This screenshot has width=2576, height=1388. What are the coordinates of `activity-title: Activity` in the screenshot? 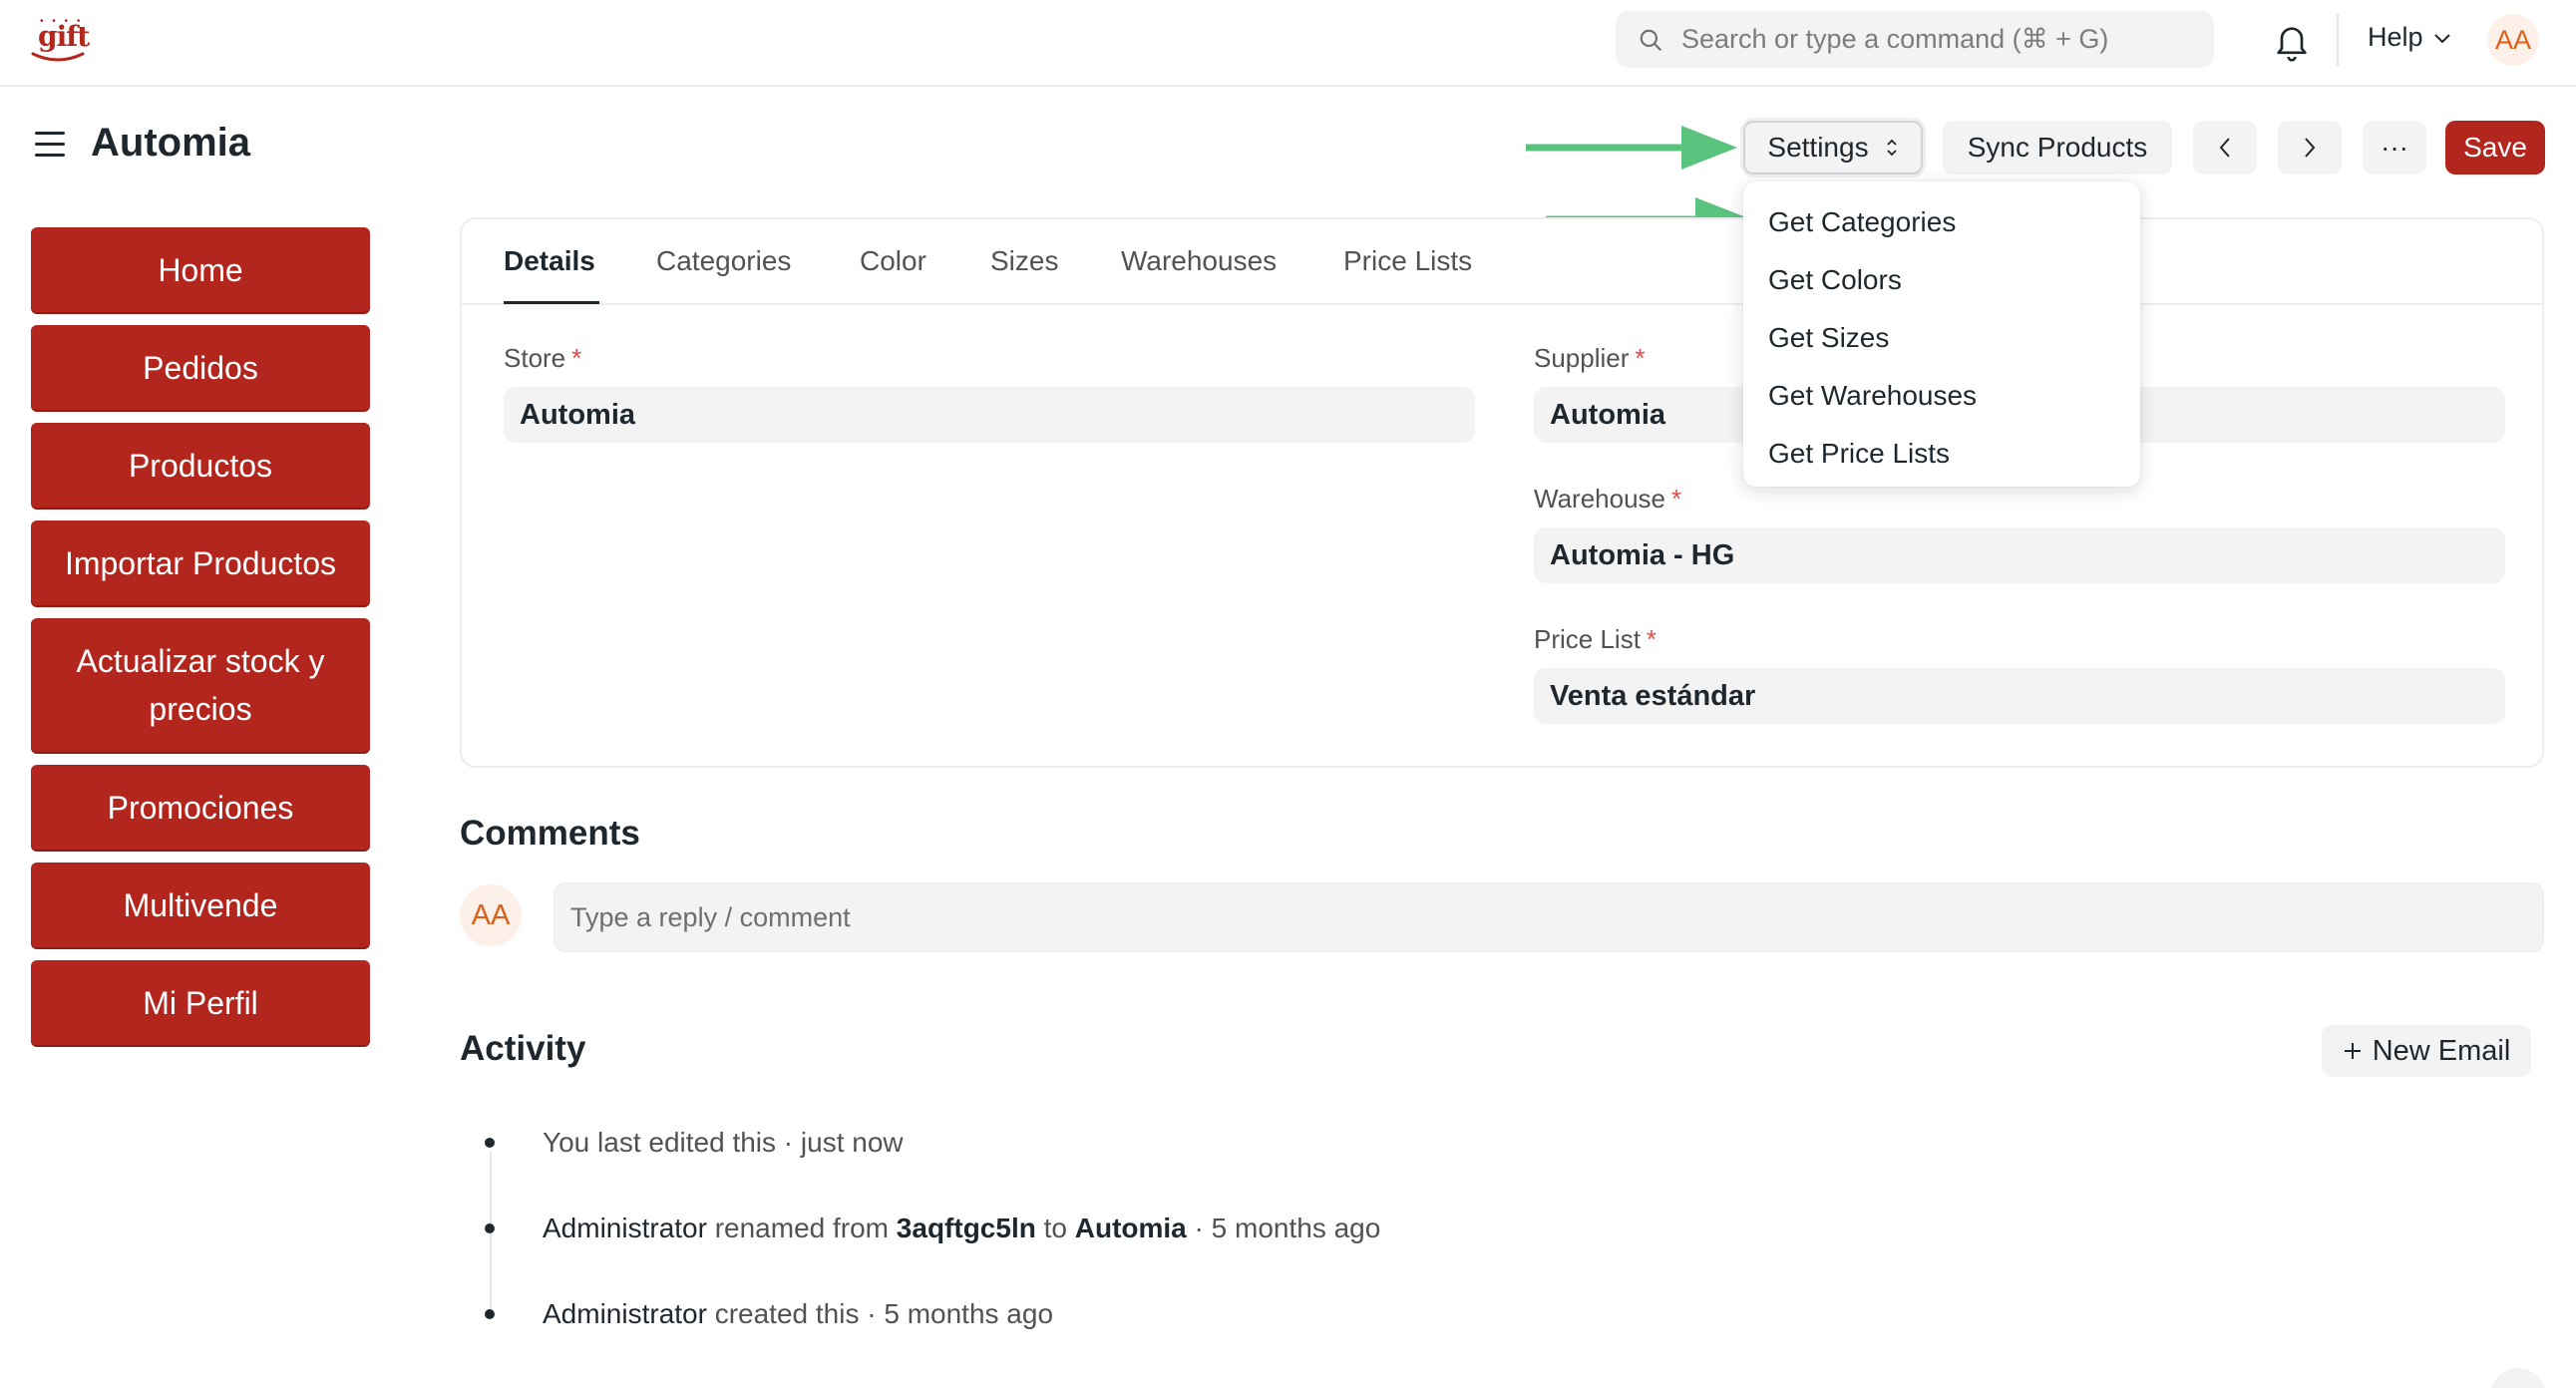 It's located at (523, 1048).